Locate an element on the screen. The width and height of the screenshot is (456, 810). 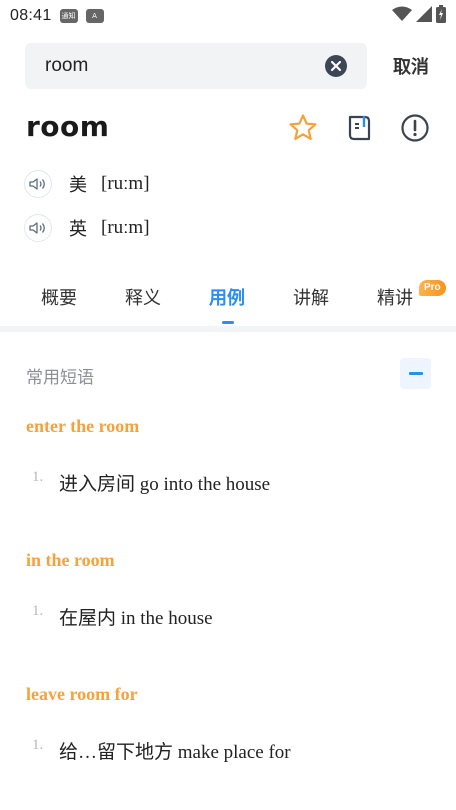
minus-icon is located at coordinates (415, 373).